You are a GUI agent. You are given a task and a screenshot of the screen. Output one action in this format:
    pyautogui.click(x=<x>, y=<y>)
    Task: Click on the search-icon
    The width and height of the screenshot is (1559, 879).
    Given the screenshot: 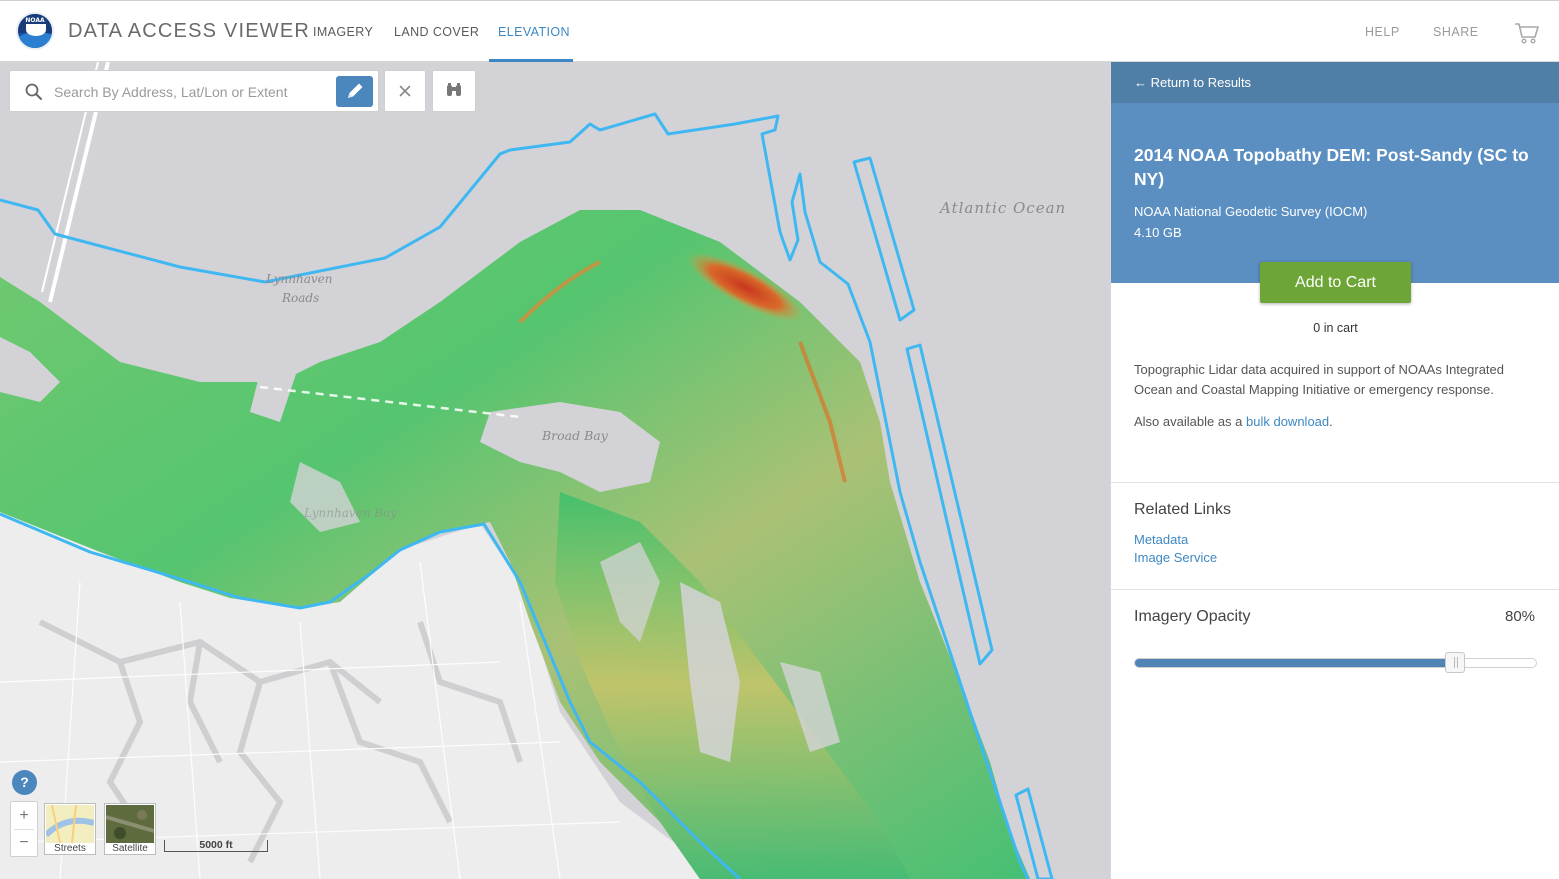 What is the action you would take?
    pyautogui.click(x=34, y=92)
    